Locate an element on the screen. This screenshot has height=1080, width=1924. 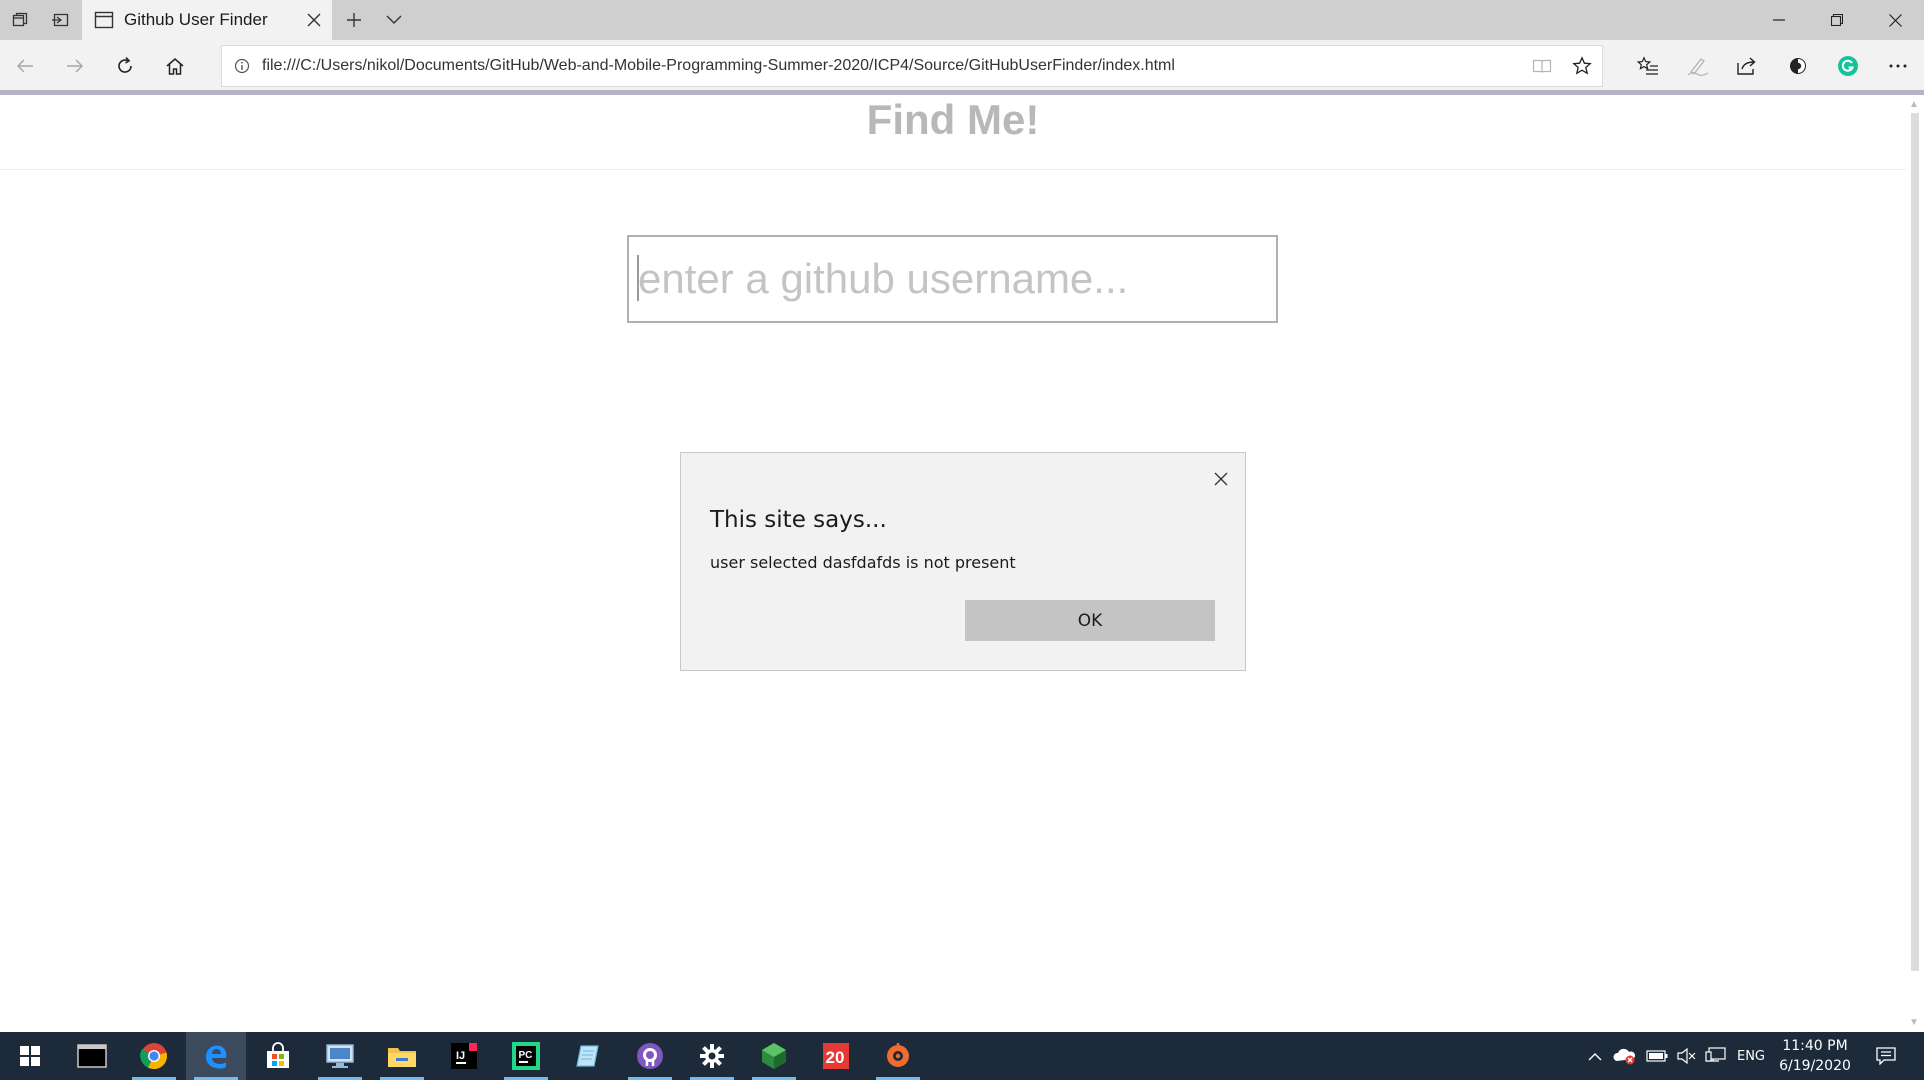
windows-taskbar: IJ PC 20 ENG 11:40 PM 6/19/2020 is located at coordinates (962, 1056).